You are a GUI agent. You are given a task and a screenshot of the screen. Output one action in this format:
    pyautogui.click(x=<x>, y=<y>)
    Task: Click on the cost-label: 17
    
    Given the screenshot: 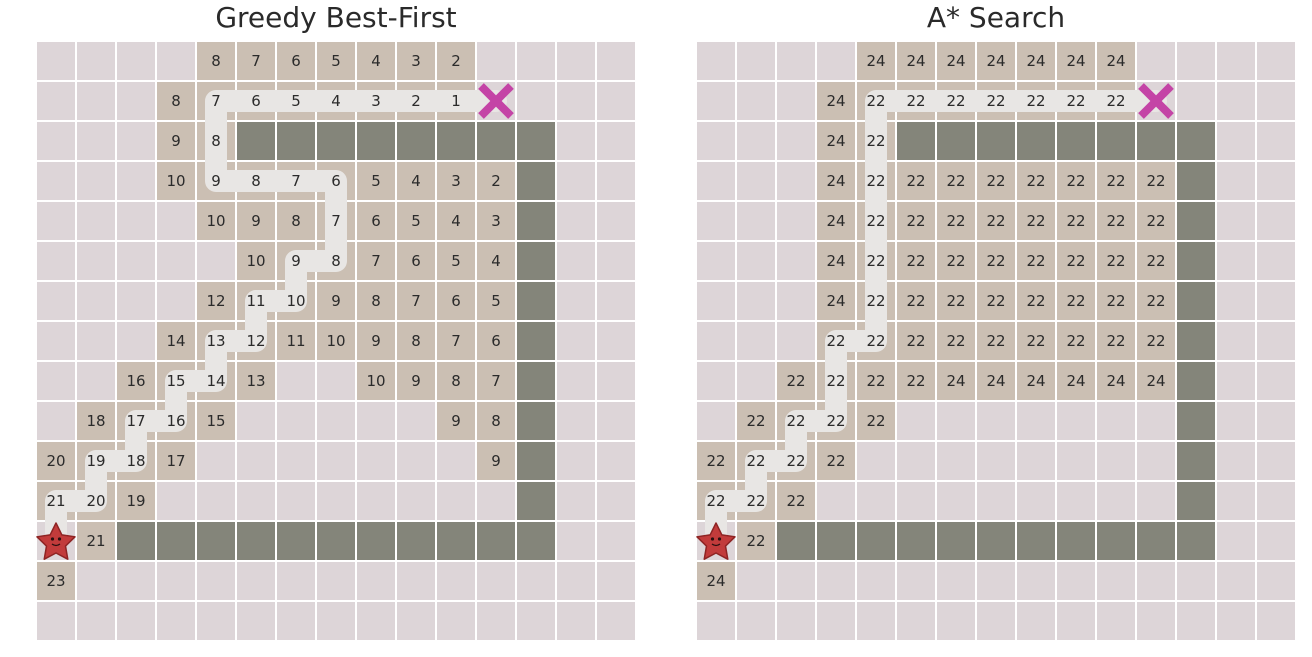 What is the action you would take?
    pyautogui.click(x=175, y=461)
    